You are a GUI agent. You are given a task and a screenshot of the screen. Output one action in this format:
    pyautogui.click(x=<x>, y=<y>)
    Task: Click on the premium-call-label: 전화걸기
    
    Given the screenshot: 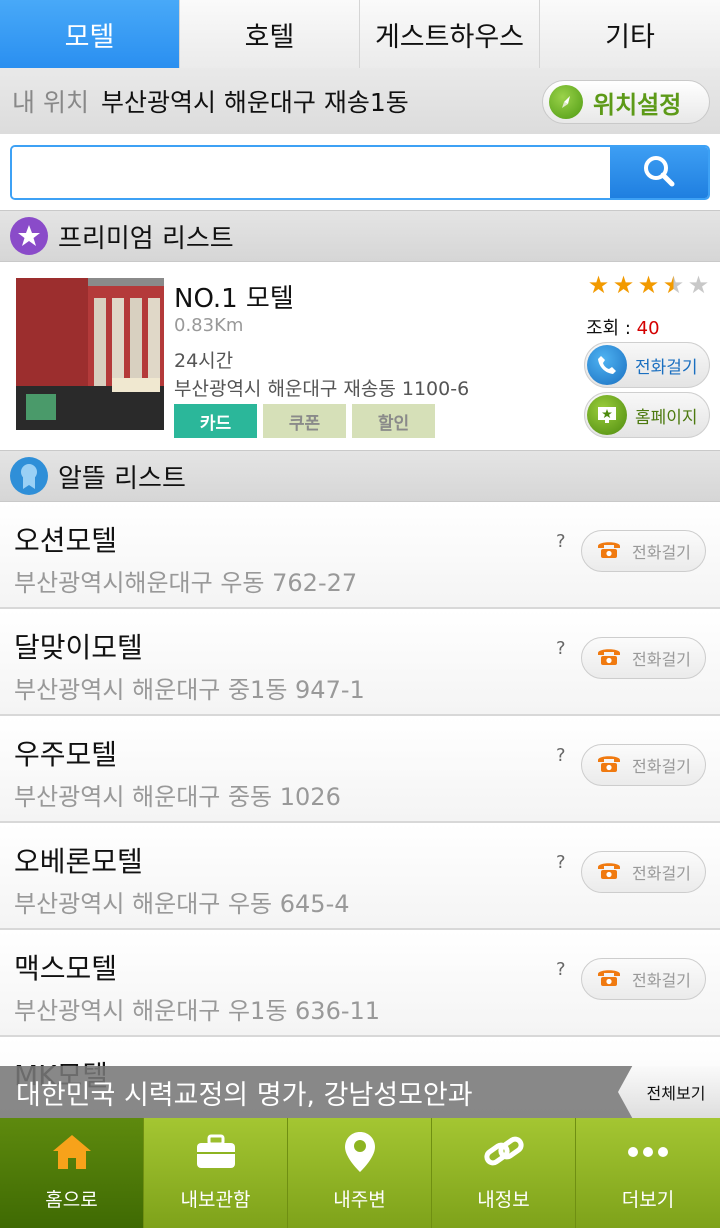 What is the action you would take?
    pyautogui.click(x=666, y=367)
    